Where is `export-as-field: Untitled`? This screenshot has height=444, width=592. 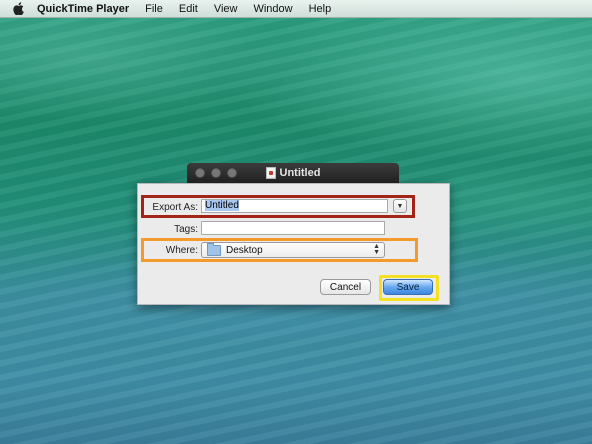 export-as-field: Untitled is located at coordinates (294, 206).